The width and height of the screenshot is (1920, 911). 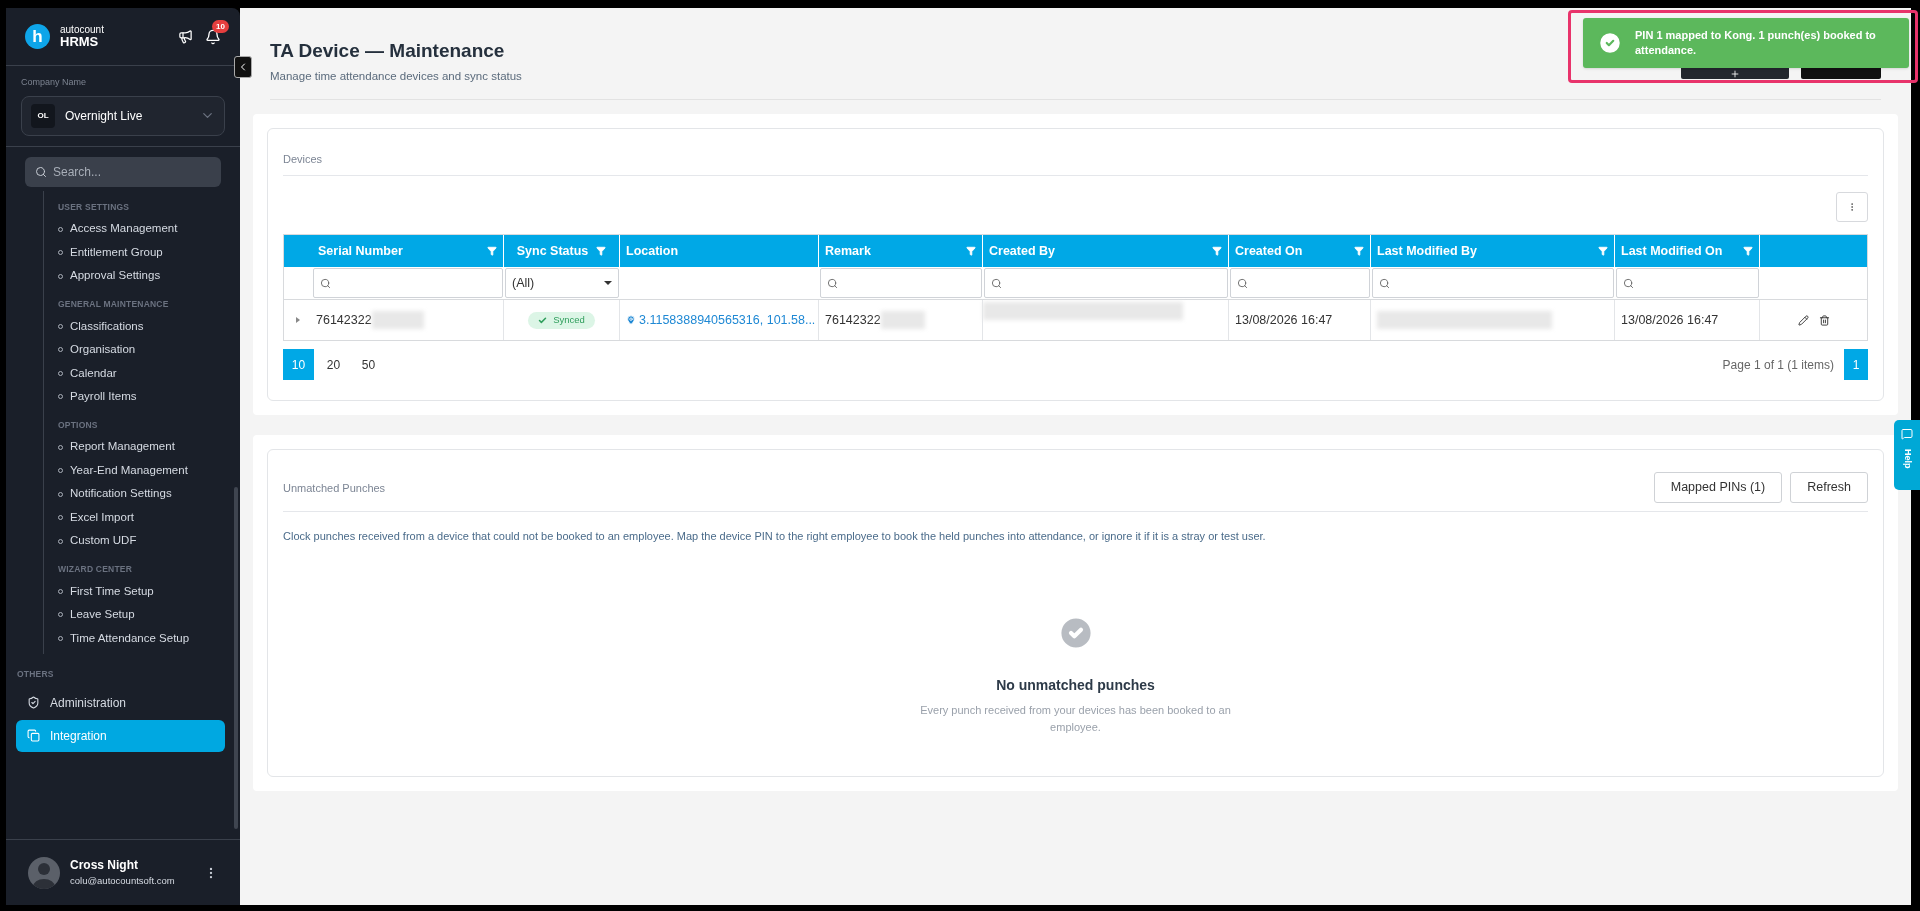 I want to click on nav-item: Excel Import, so click(x=146, y=517).